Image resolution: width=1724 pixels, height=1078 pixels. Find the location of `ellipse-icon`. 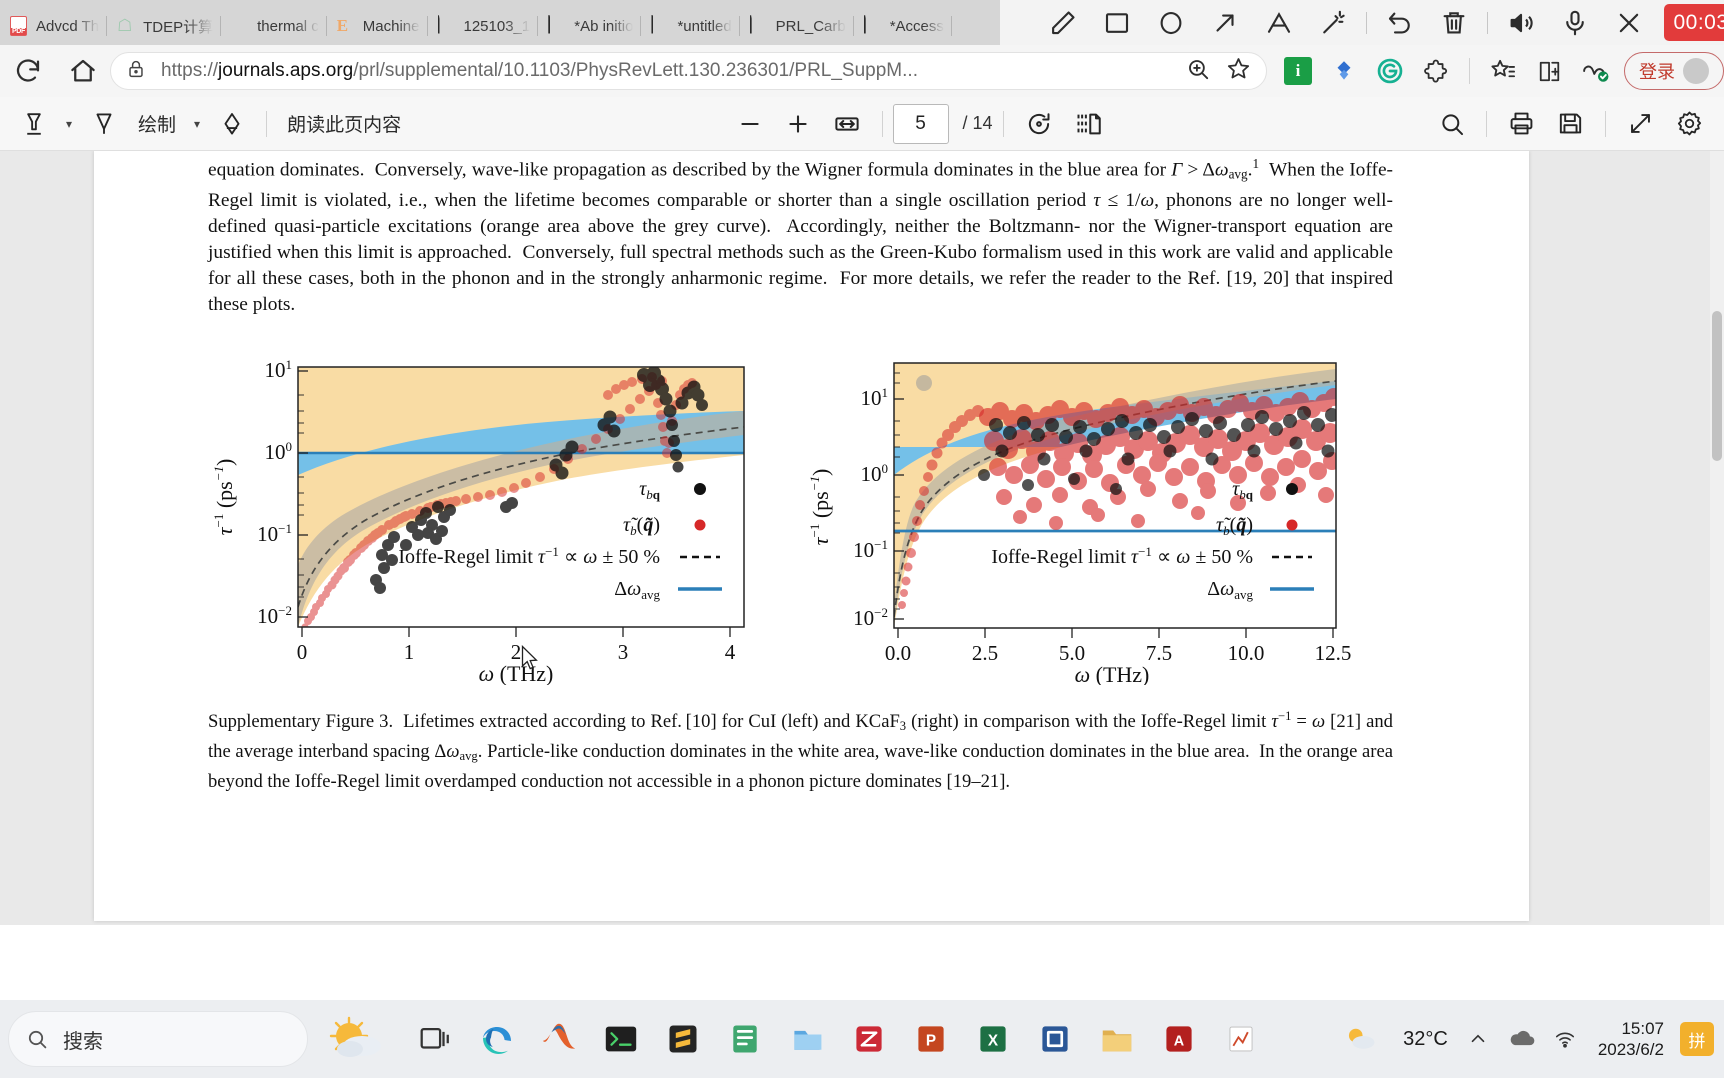

ellipse-icon is located at coordinates (1171, 22).